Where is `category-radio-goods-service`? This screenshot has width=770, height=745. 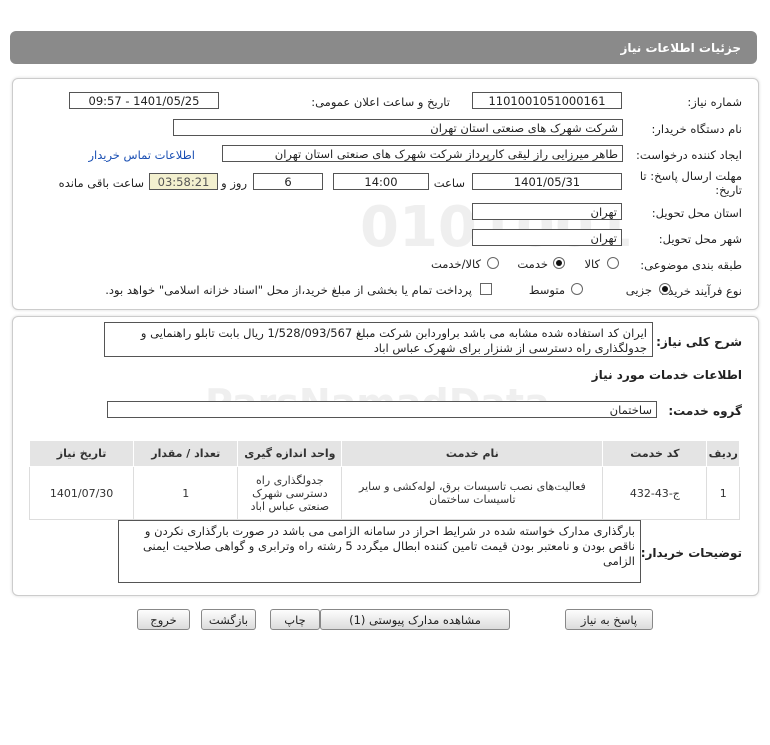 category-radio-goods-service is located at coordinates (493, 263).